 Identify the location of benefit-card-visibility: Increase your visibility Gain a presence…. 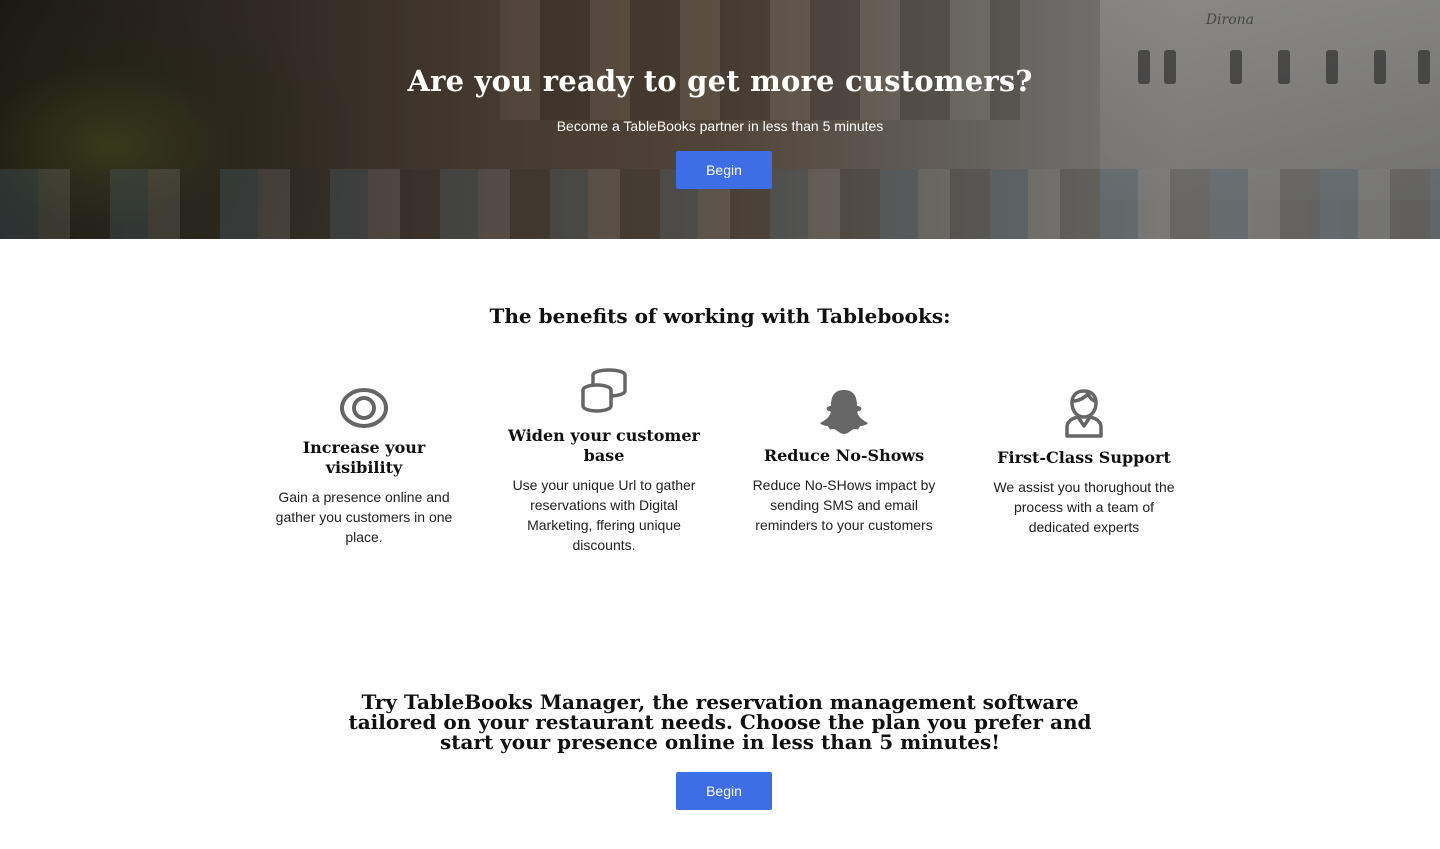
(364, 467).